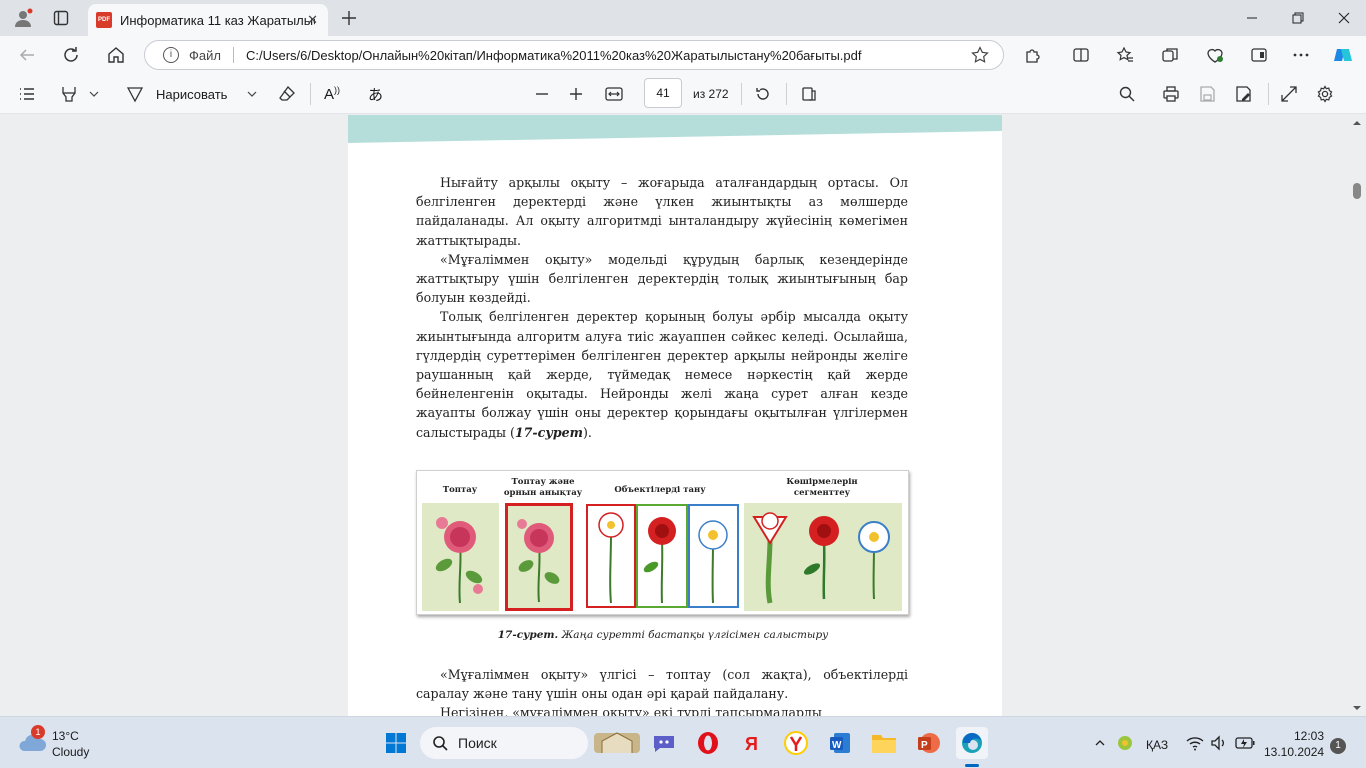  What do you see at coordinates (972, 743) in the screenshot?
I see `edge-icon` at bounding box center [972, 743].